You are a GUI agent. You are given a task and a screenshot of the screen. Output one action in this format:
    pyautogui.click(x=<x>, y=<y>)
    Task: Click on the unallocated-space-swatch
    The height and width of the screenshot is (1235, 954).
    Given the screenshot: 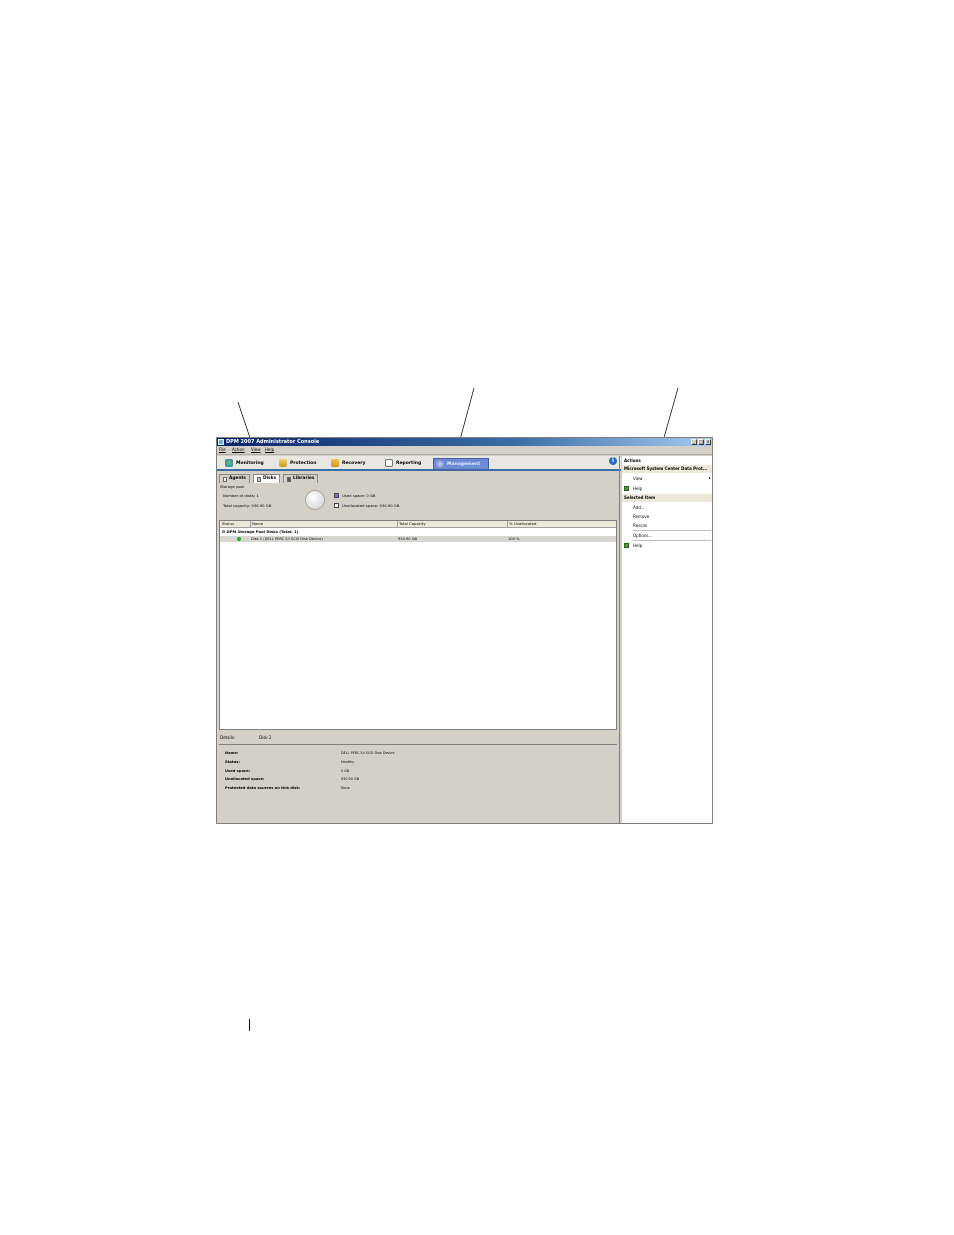 What is the action you would take?
    pyautogui.click(x=336, y=505)
    